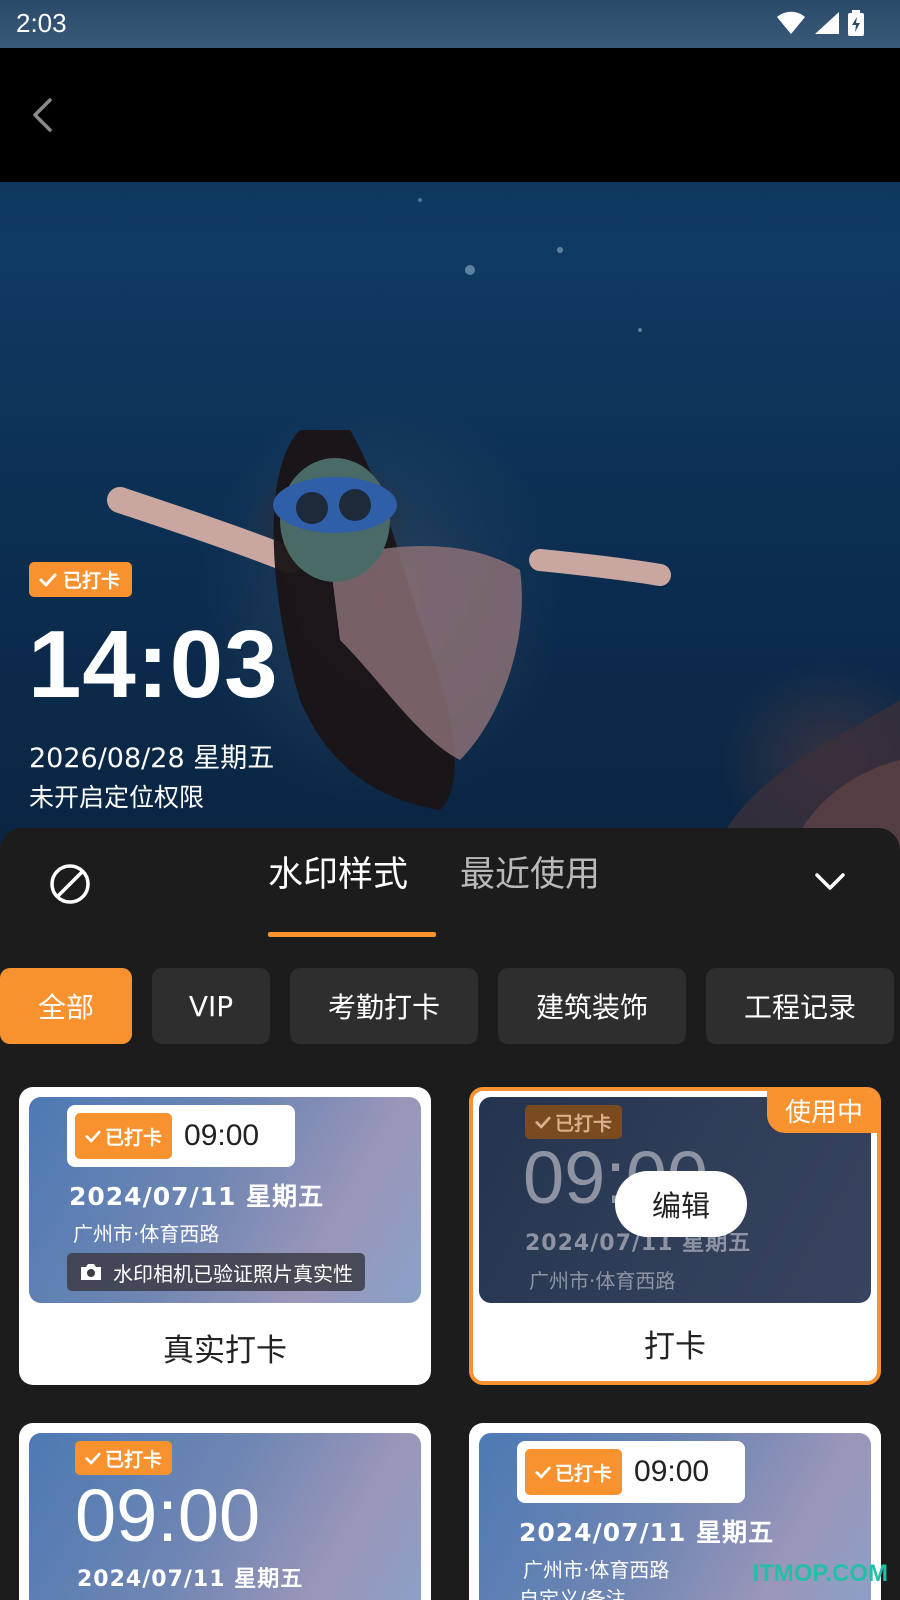 This screenshot has height=1600, width=900. What do you see at coordinates (450, 24) in the screenshot?
I see `status-bar: 2:03` at bounding box center [450, 24].